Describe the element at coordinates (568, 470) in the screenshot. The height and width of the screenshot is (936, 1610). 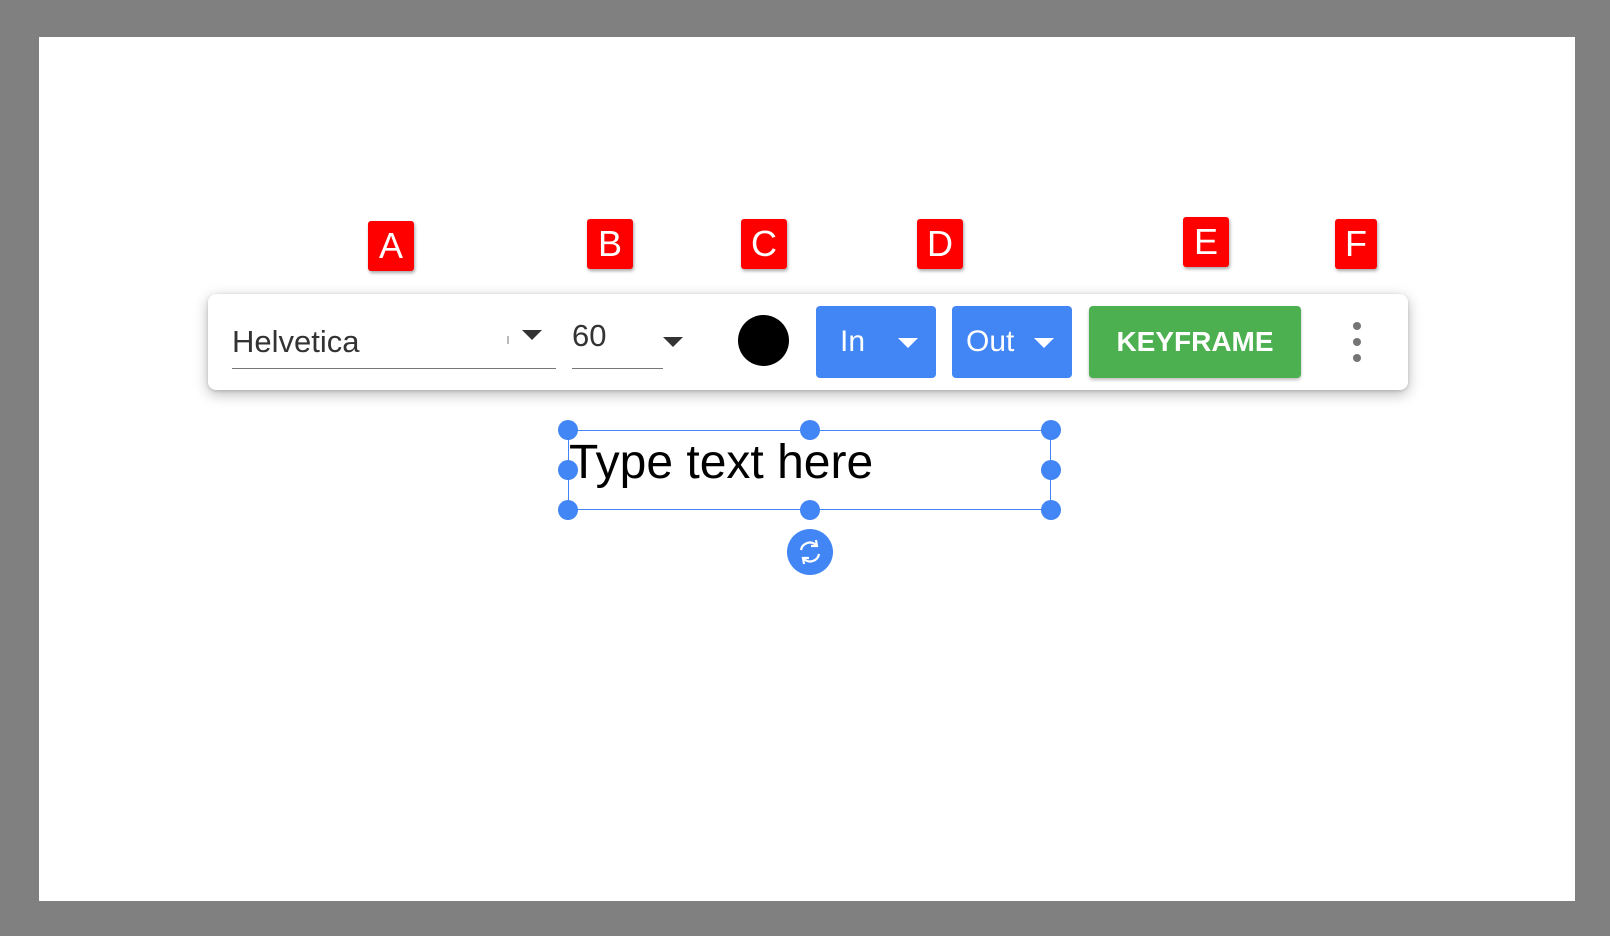
I see `resize-handle-left` at that location.